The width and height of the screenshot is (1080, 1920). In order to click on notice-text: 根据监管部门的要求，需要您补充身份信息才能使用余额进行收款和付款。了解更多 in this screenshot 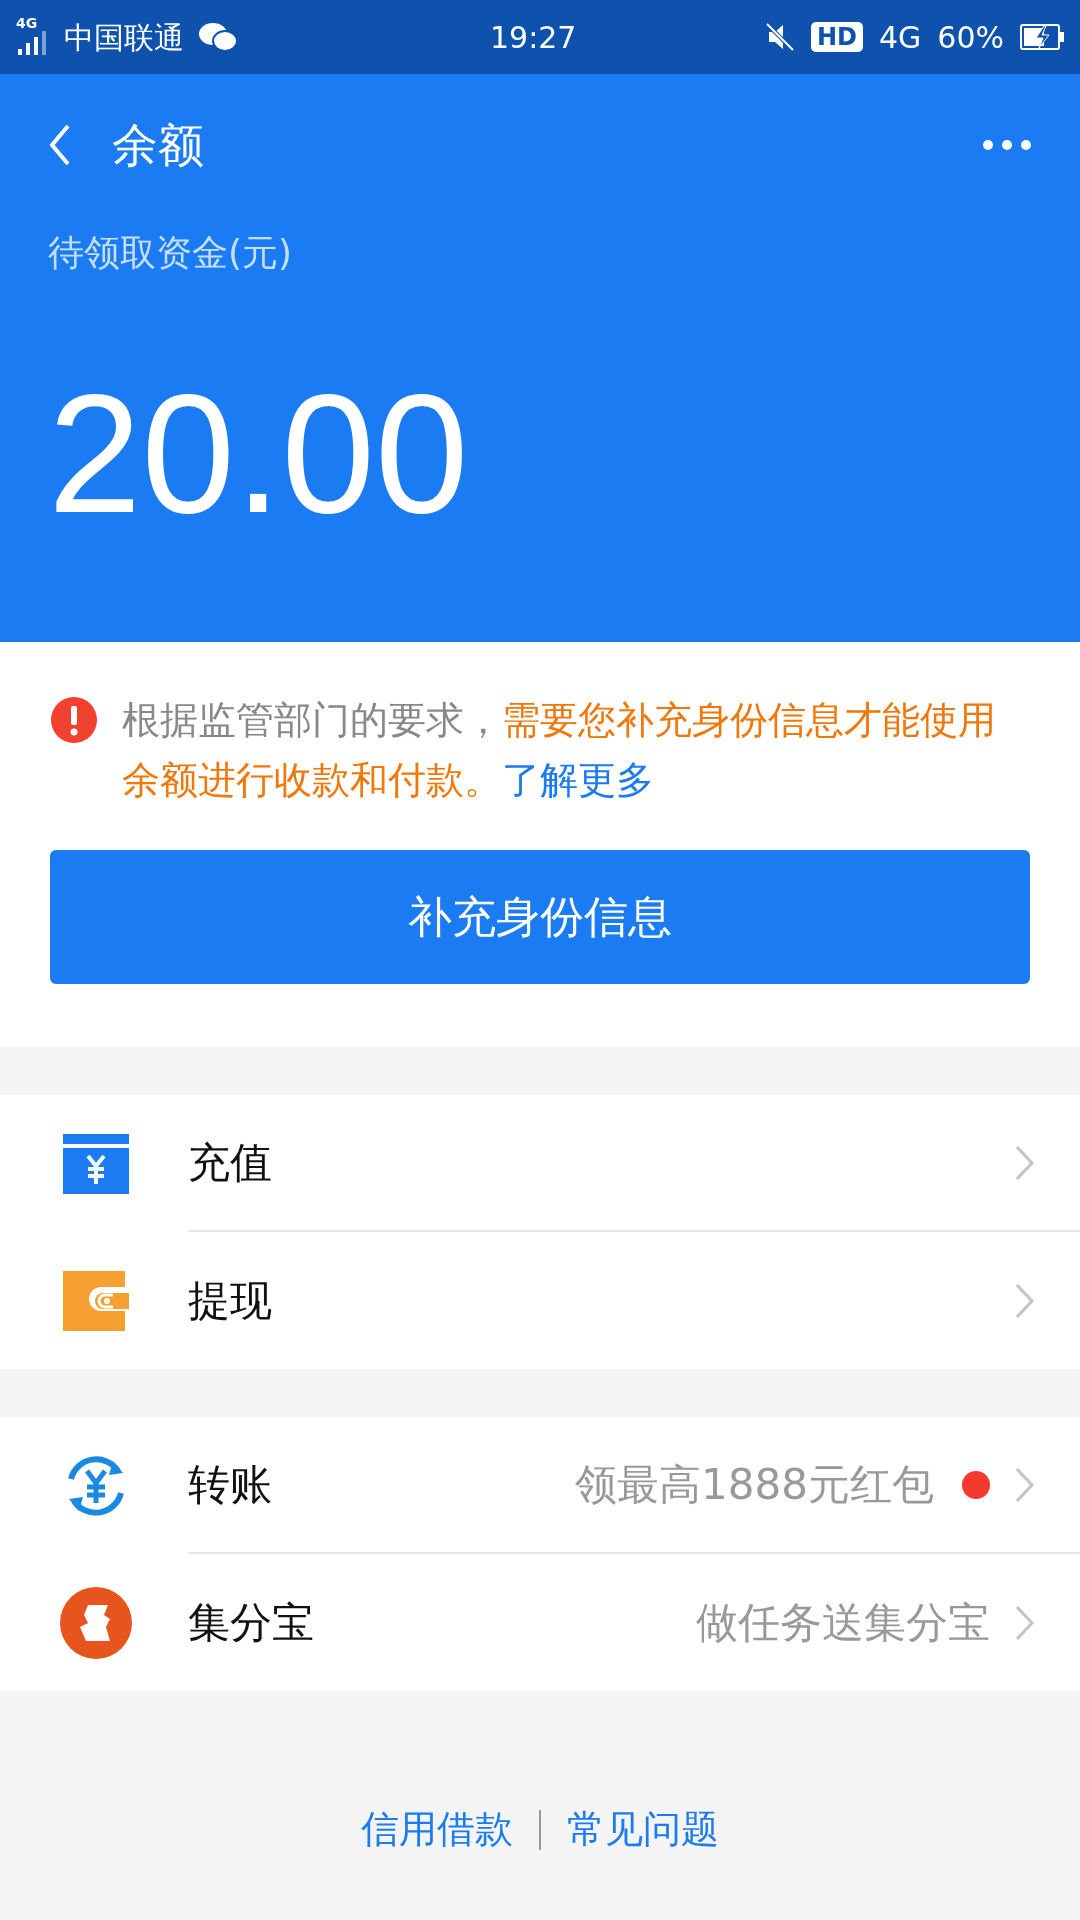, I will do `click(559, 750)`.